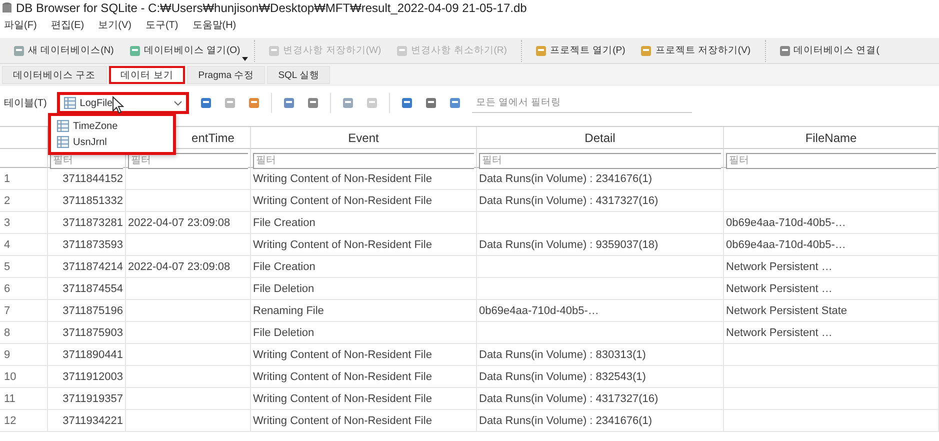 The image size is (939, 441). I want to click on table-cell: Renaming File, so click(364, 311).